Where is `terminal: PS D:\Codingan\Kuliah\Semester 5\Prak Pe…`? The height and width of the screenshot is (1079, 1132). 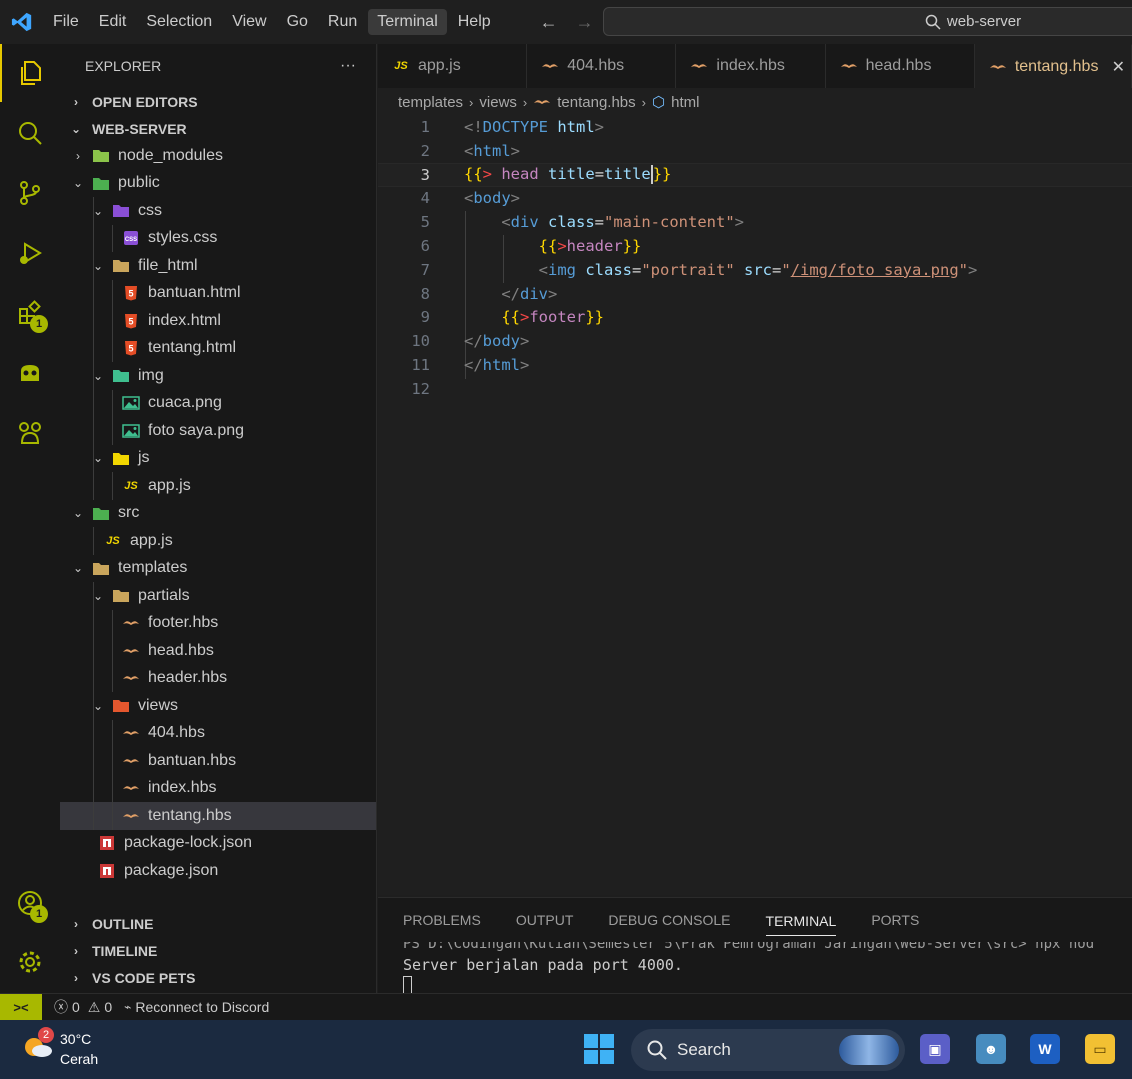
terminal: PS D:\Codingan\Kuliah\Semester 5\Prak Pe… is located at coordinates (755, 969).